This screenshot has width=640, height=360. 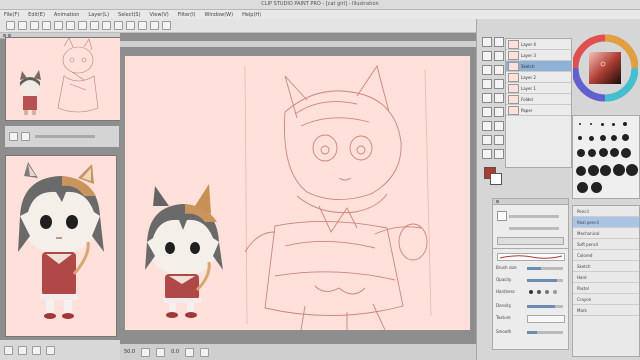 I want to click on layer-row: Layer 4, so click(x=538, y=44).